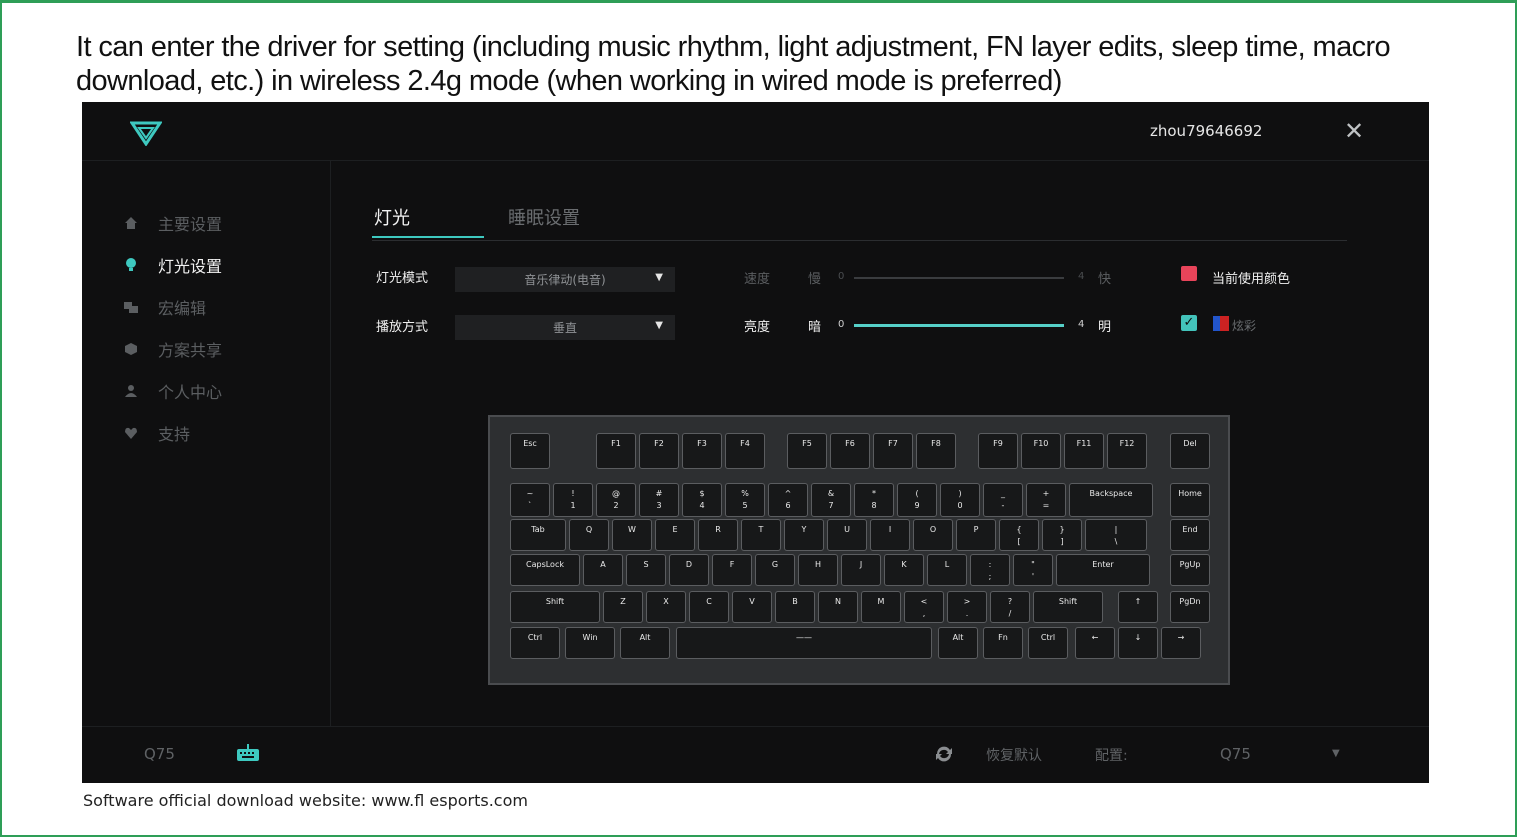 The width and height of the screenshot is (1517, 837). Describe the element at coordinates (933, 535) in the screenshot. I see `keyboard-key: O` at that location.